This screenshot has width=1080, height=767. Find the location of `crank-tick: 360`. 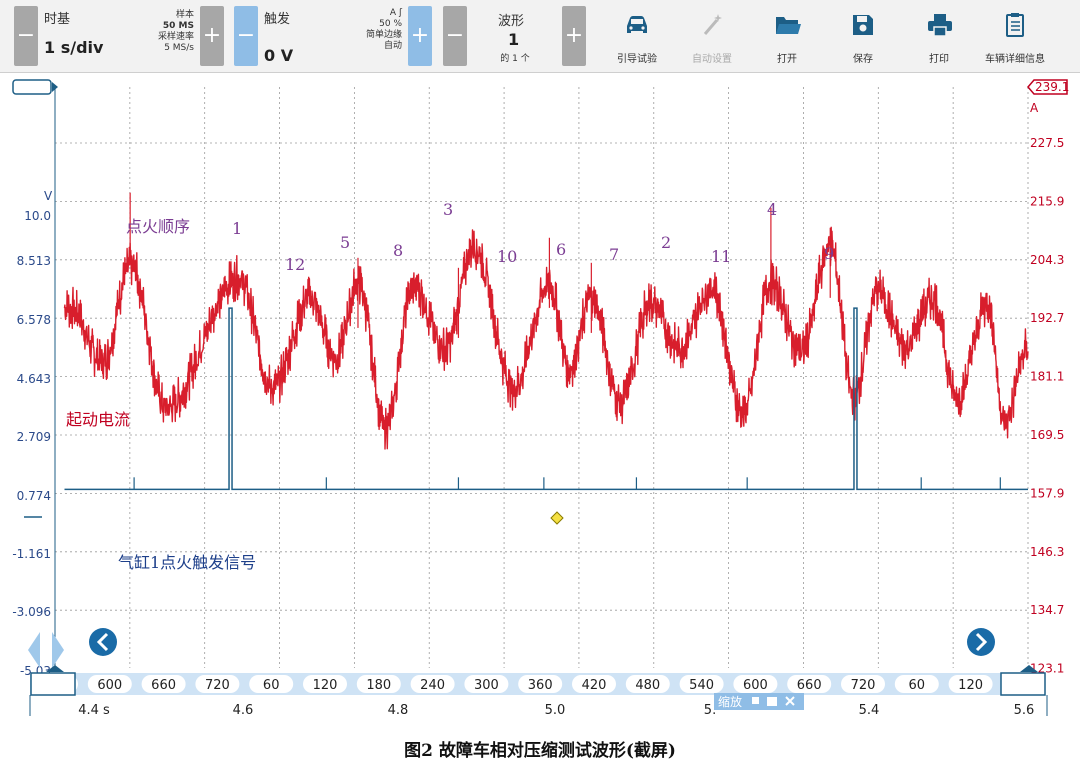

crank-tick: 360 is located at coordinates (540, 685).